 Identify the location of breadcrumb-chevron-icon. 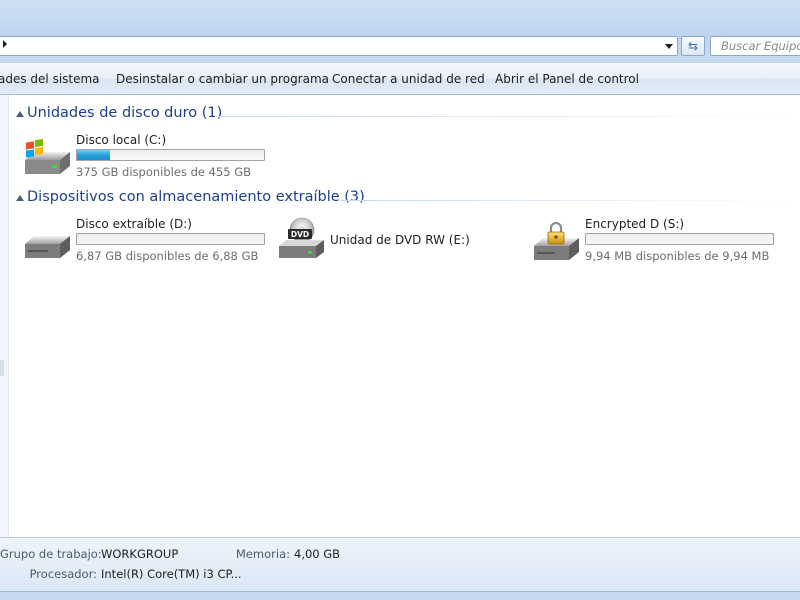
(5, 44).